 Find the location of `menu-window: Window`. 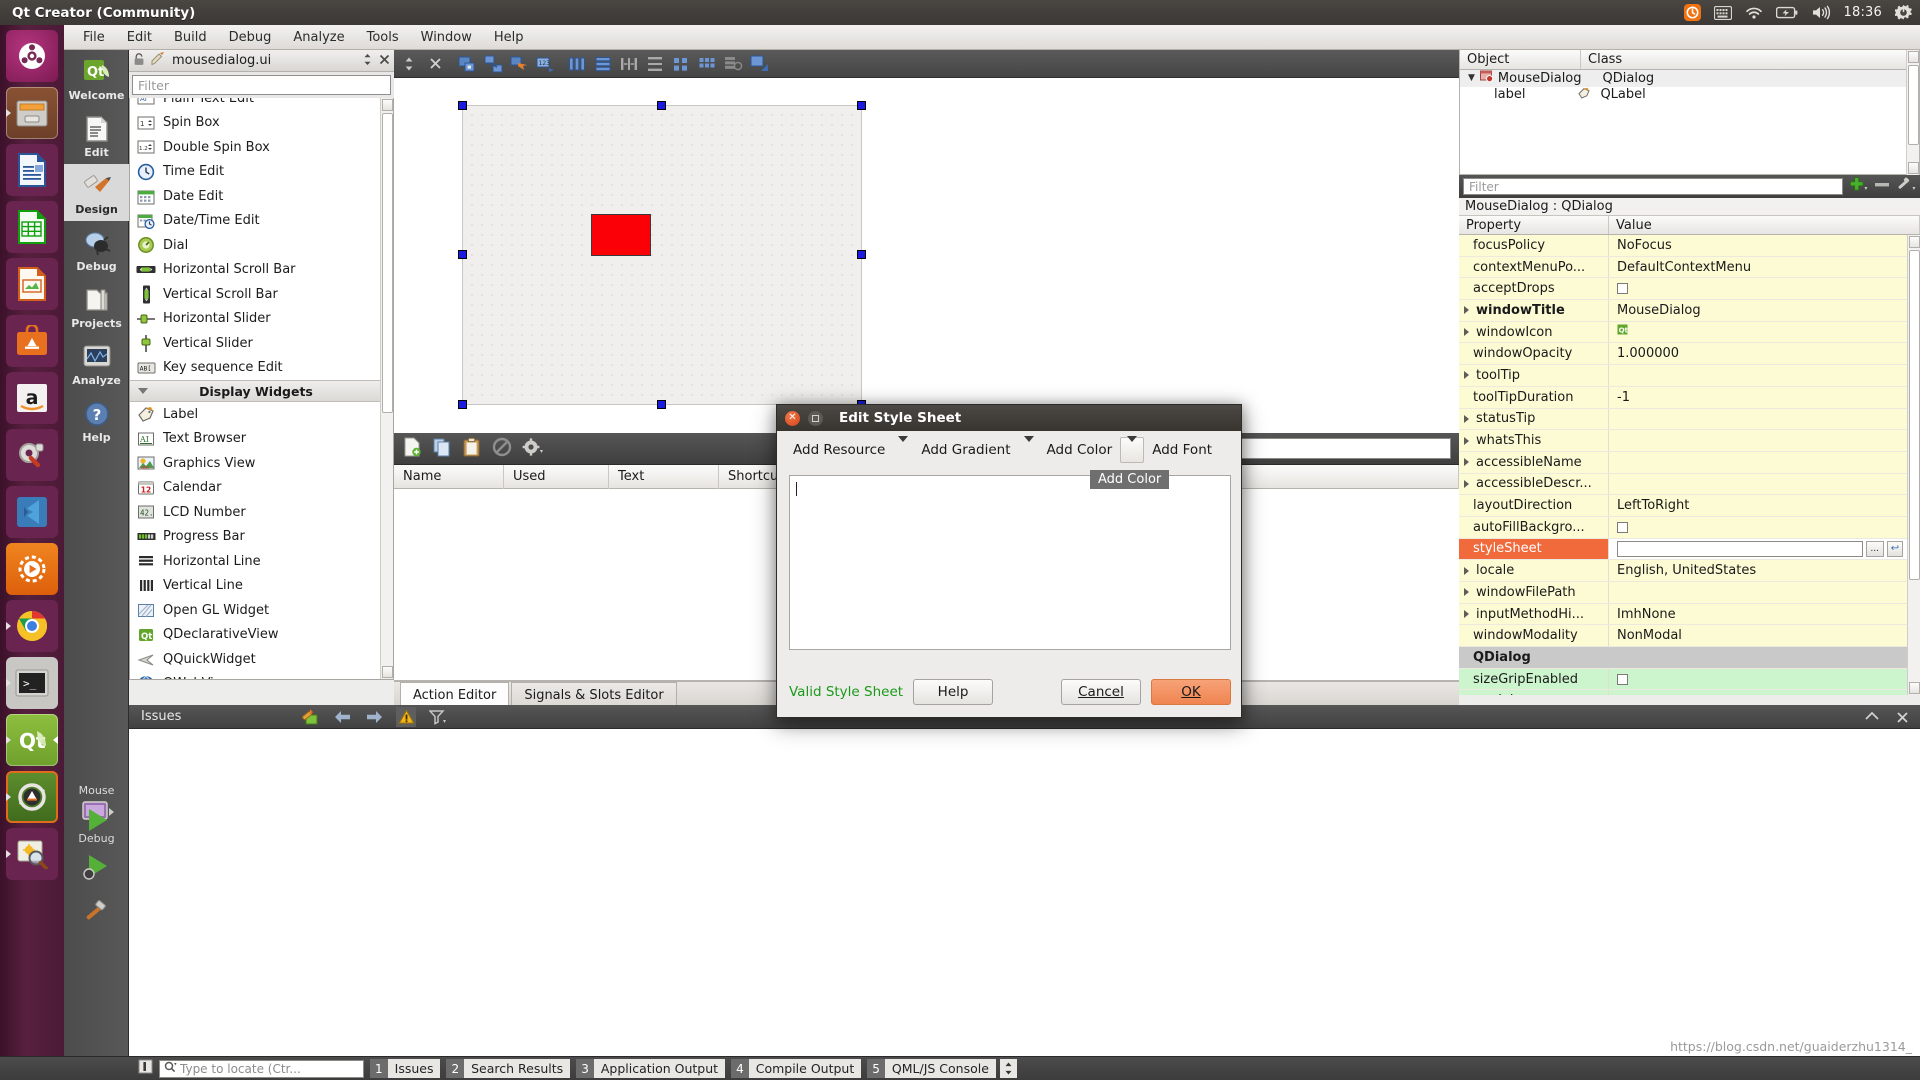

menu-window: Window is located at coordinates (446, 37).